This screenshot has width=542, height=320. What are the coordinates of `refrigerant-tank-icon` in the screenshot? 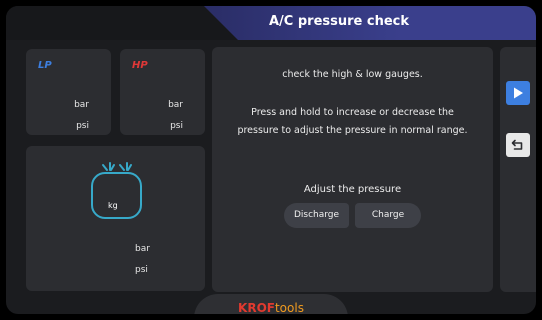 It's located at (116, 190).